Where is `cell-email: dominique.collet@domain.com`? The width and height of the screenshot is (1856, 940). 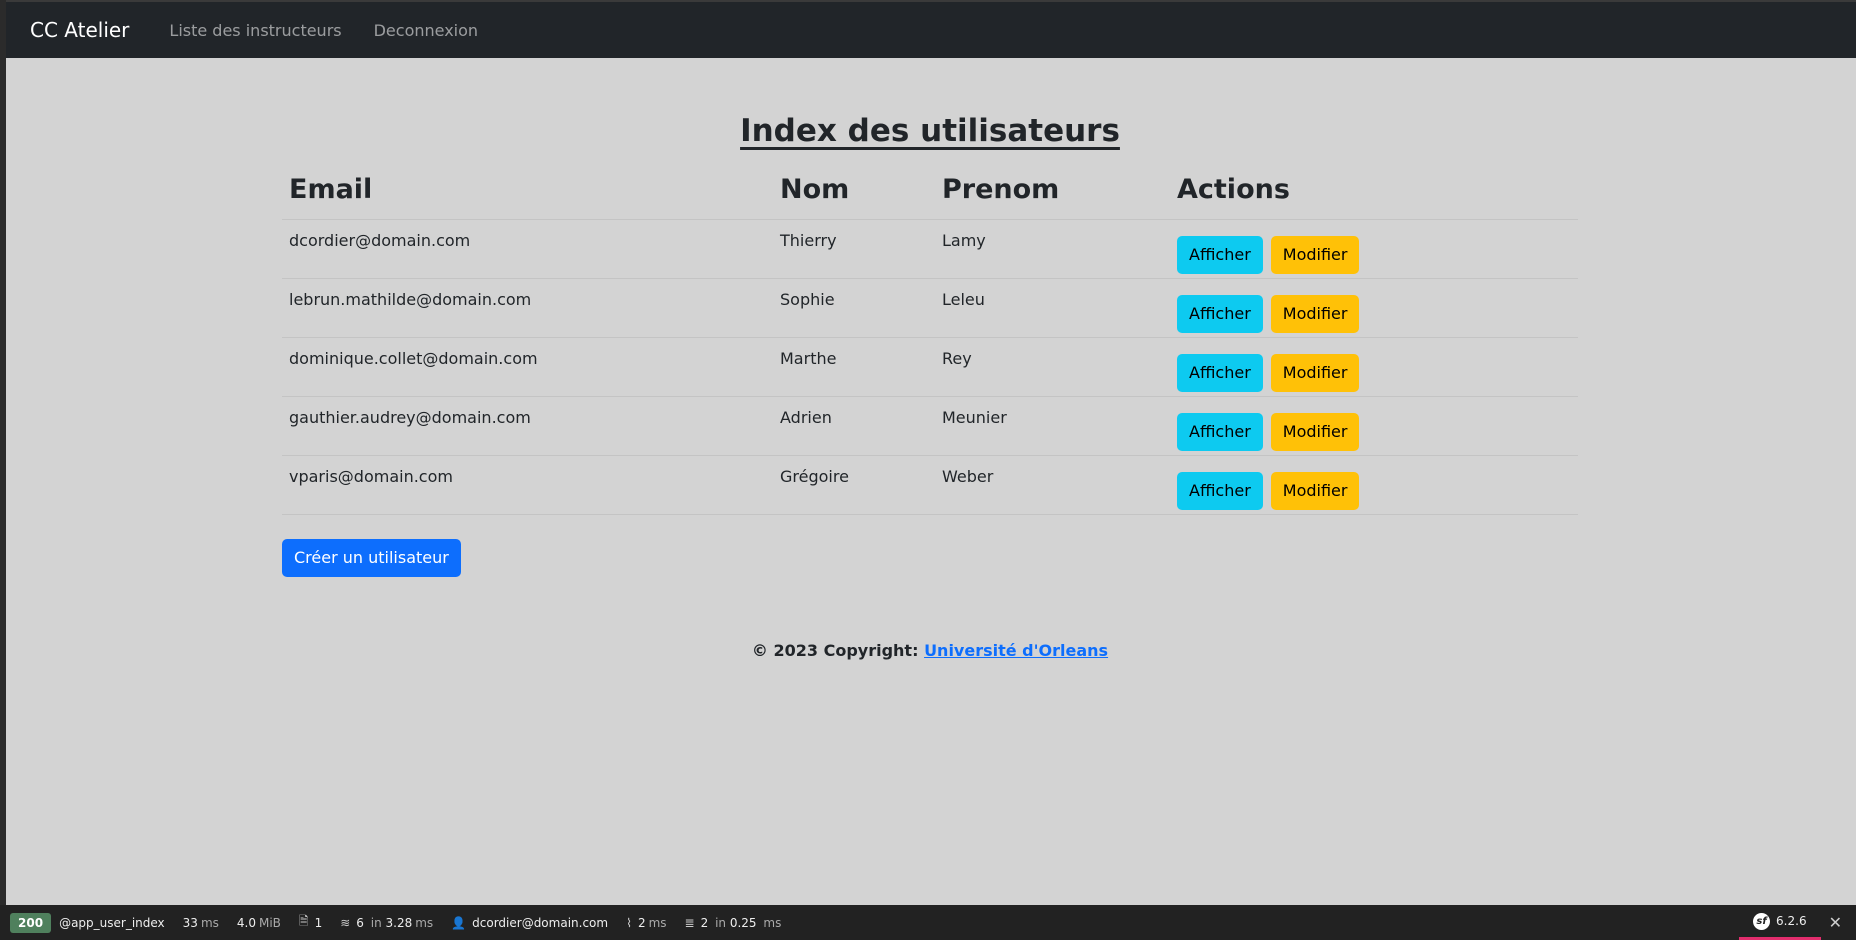 cell-email: dominique.collet@domain.com is located at coordinates (527, 367).